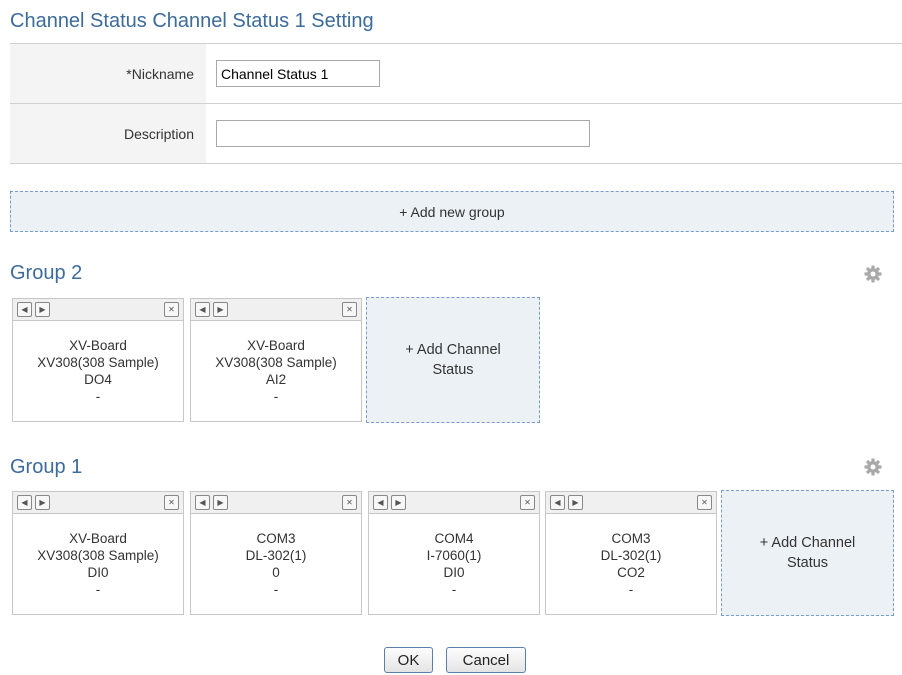 This screenshot has width=902, height=675. I want to click on card-line-3: CO2, so click(631, 572).